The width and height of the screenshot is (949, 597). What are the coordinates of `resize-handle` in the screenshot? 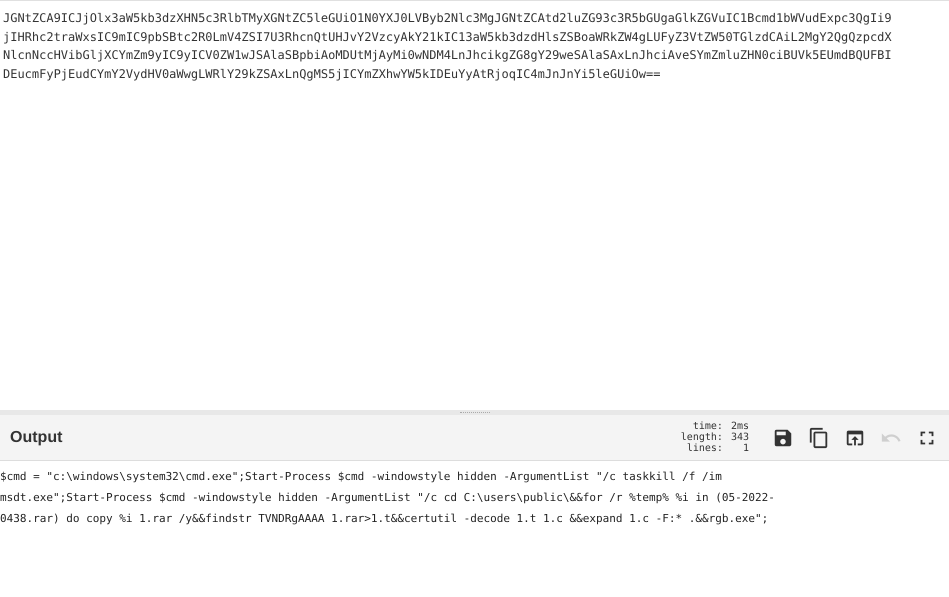 It's located at (475, 412).